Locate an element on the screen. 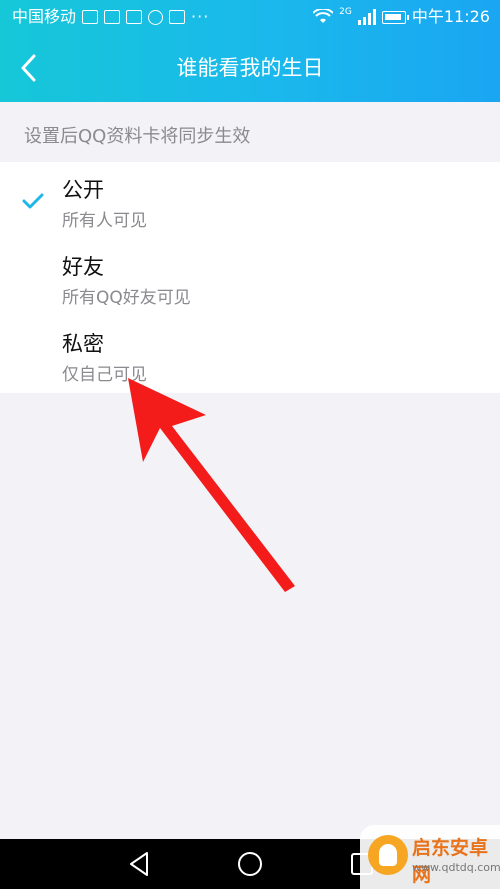 This screenshot has height=889, width=500. option-description: 所有人可见 is located at coordinates (104, 221).